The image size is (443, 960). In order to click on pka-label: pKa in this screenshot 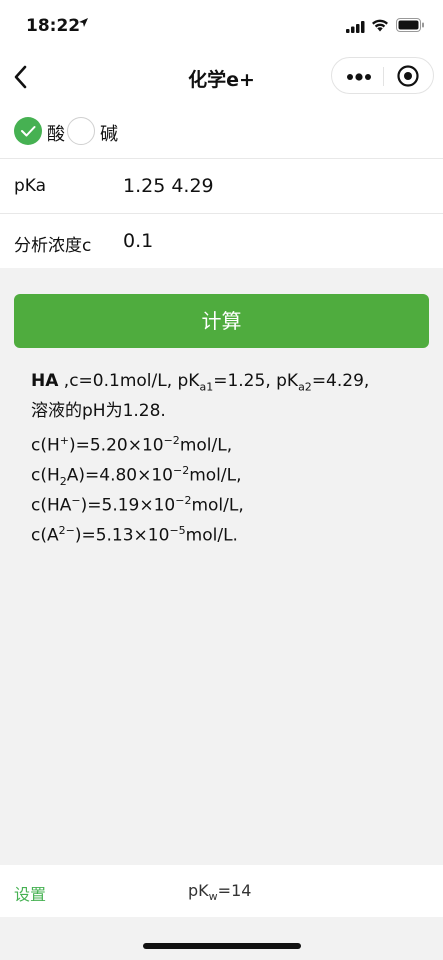, I will do `click(30, 186)`.